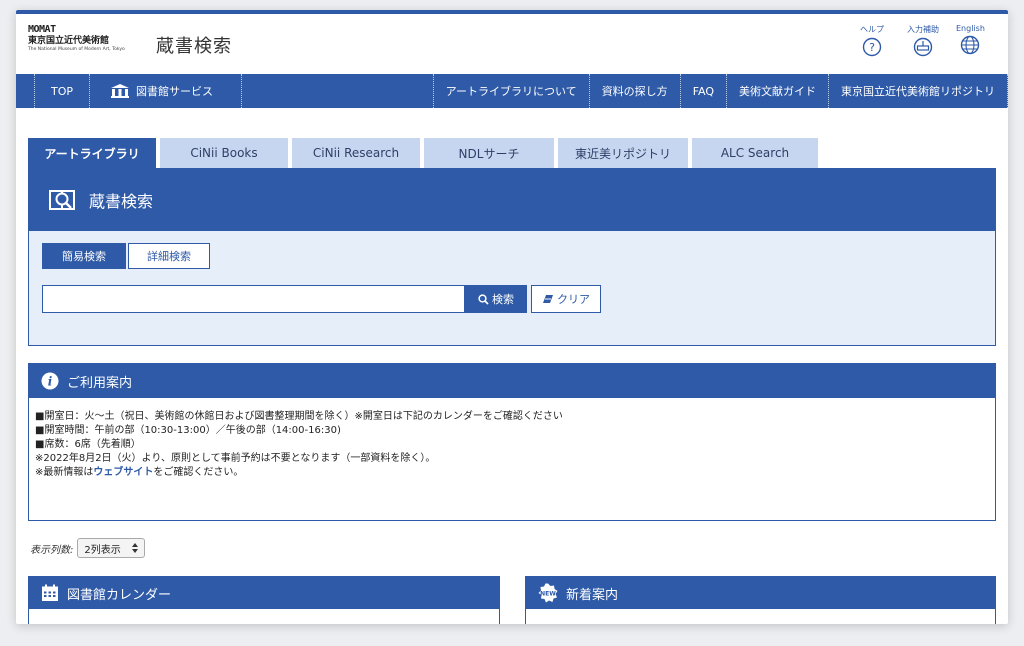  Describe the element at coordinates (69, 41) in the screenshot. I see `logo-japanese-name: 東京国立近代美術館` at that location.